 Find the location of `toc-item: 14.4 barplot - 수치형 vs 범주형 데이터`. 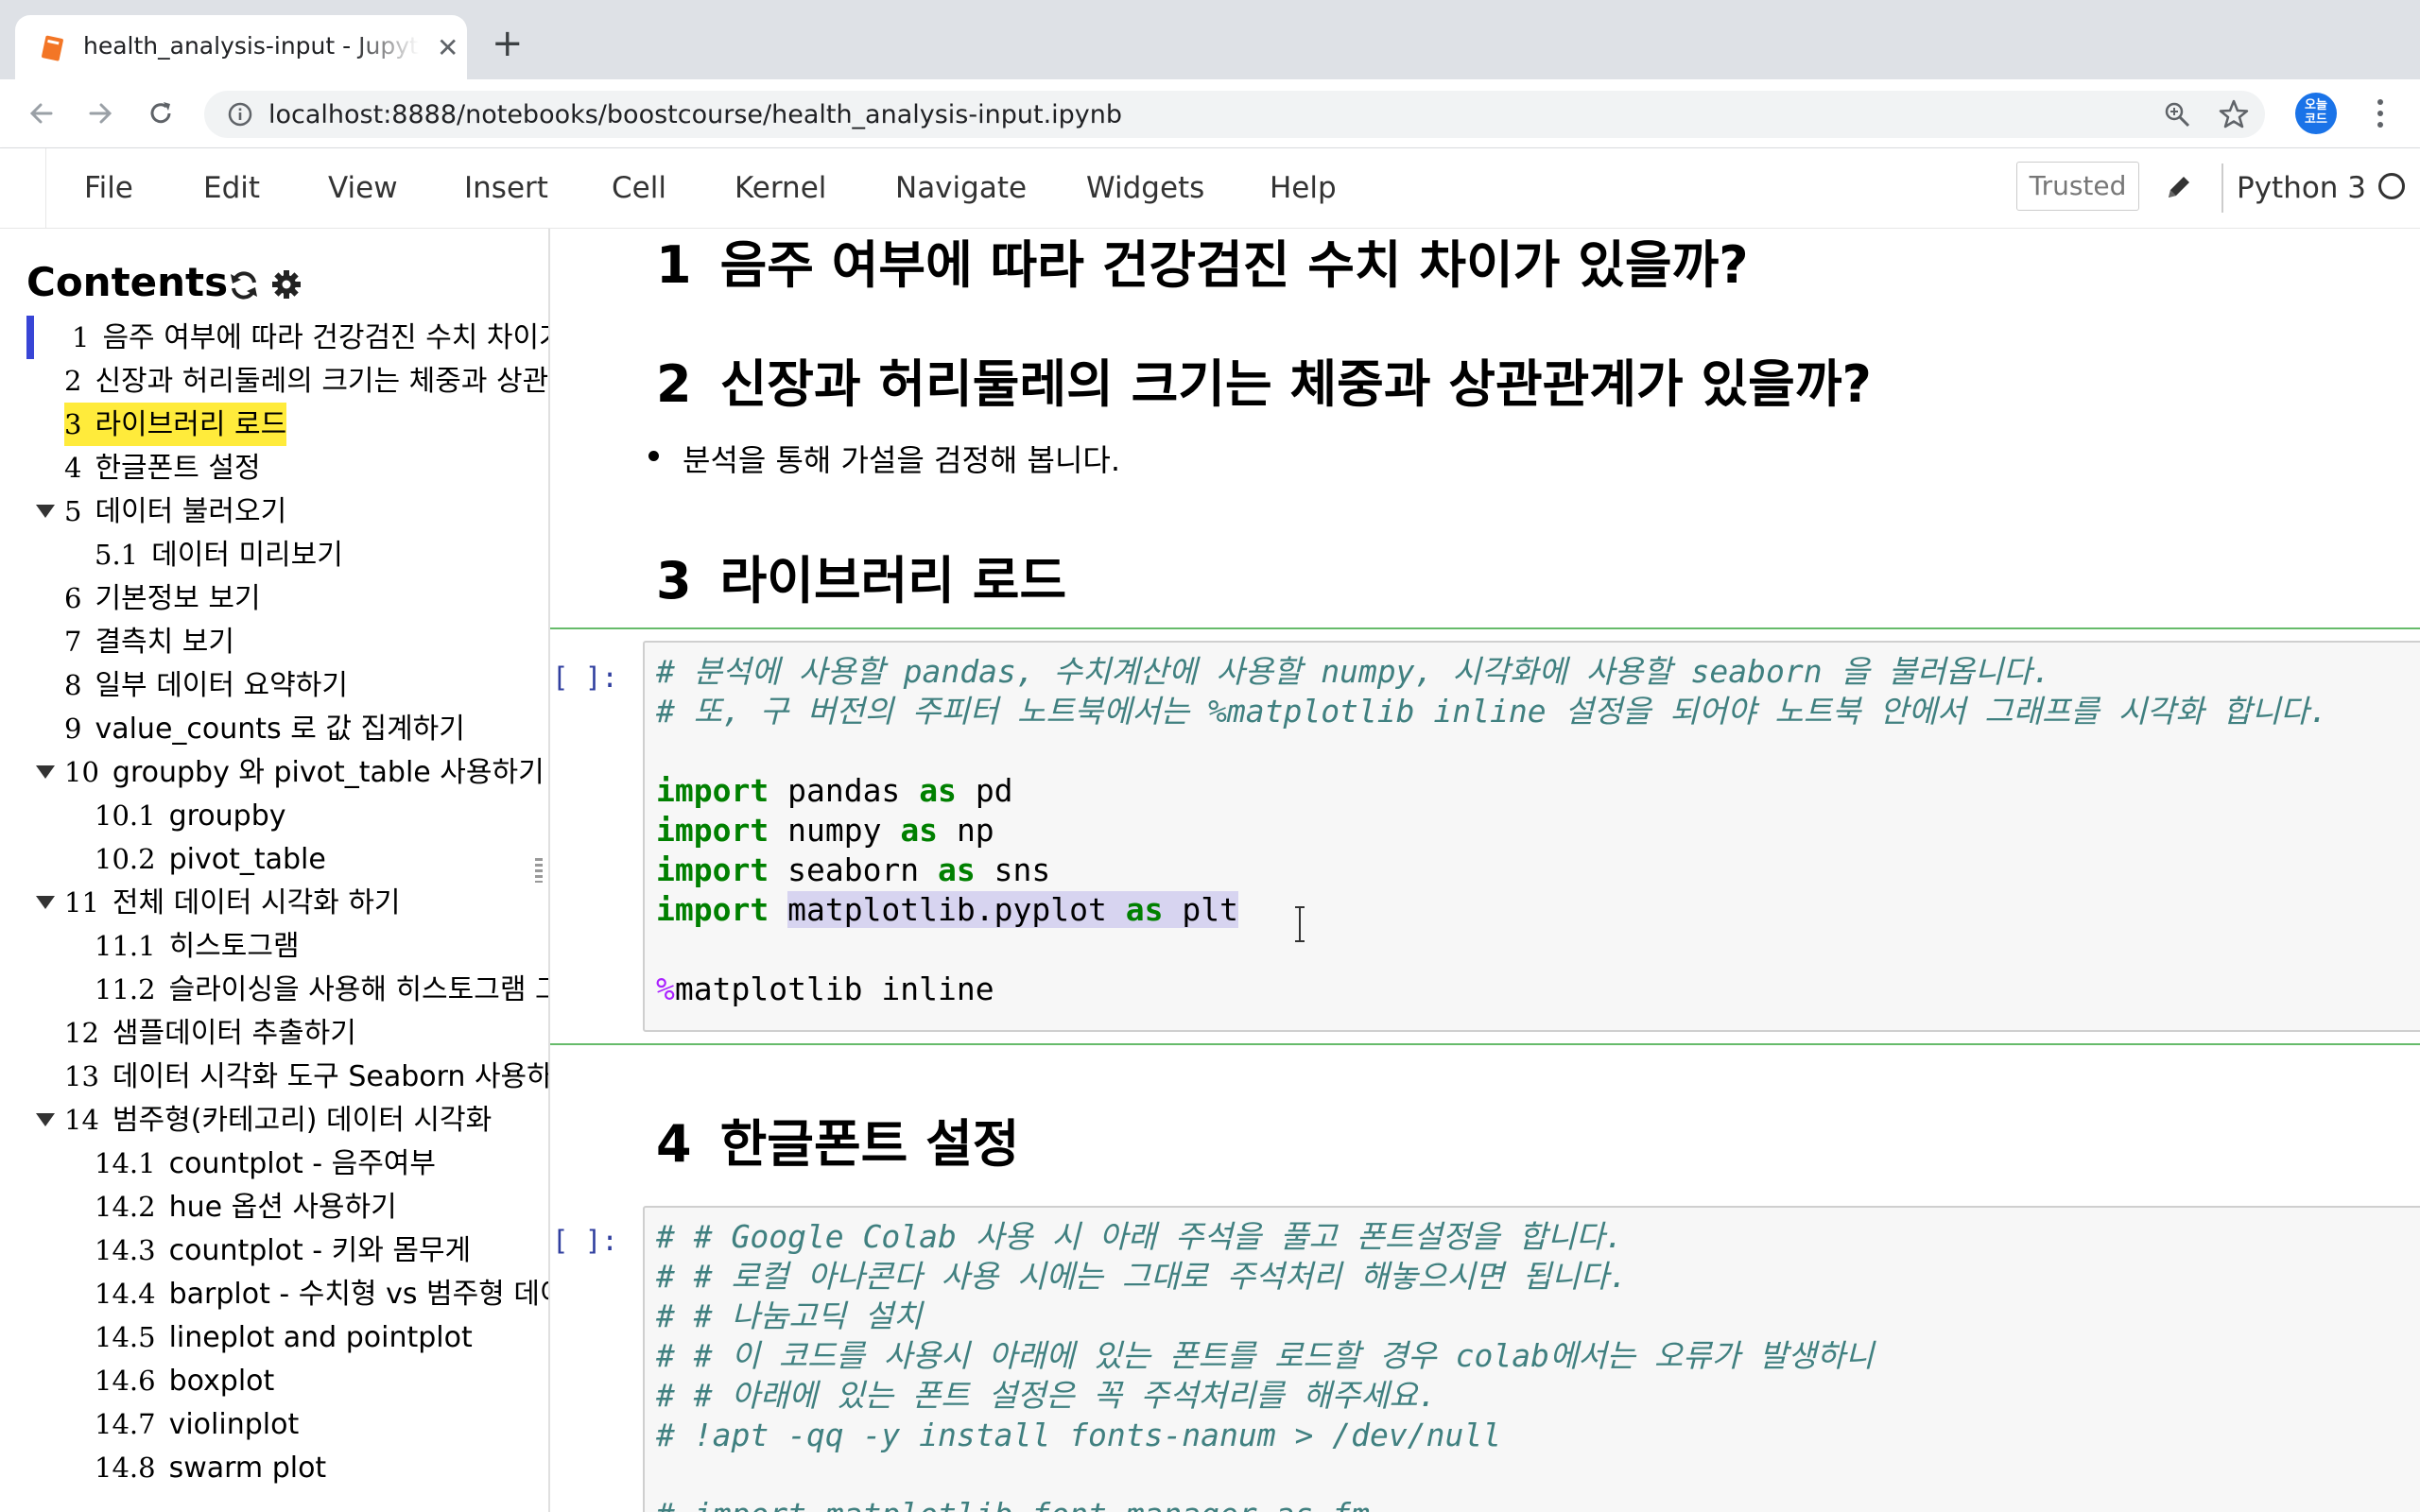

toc-item: 14.4 barplot - 수치형 vs 범주형 데이터 is located at coordinates (322, 1293).